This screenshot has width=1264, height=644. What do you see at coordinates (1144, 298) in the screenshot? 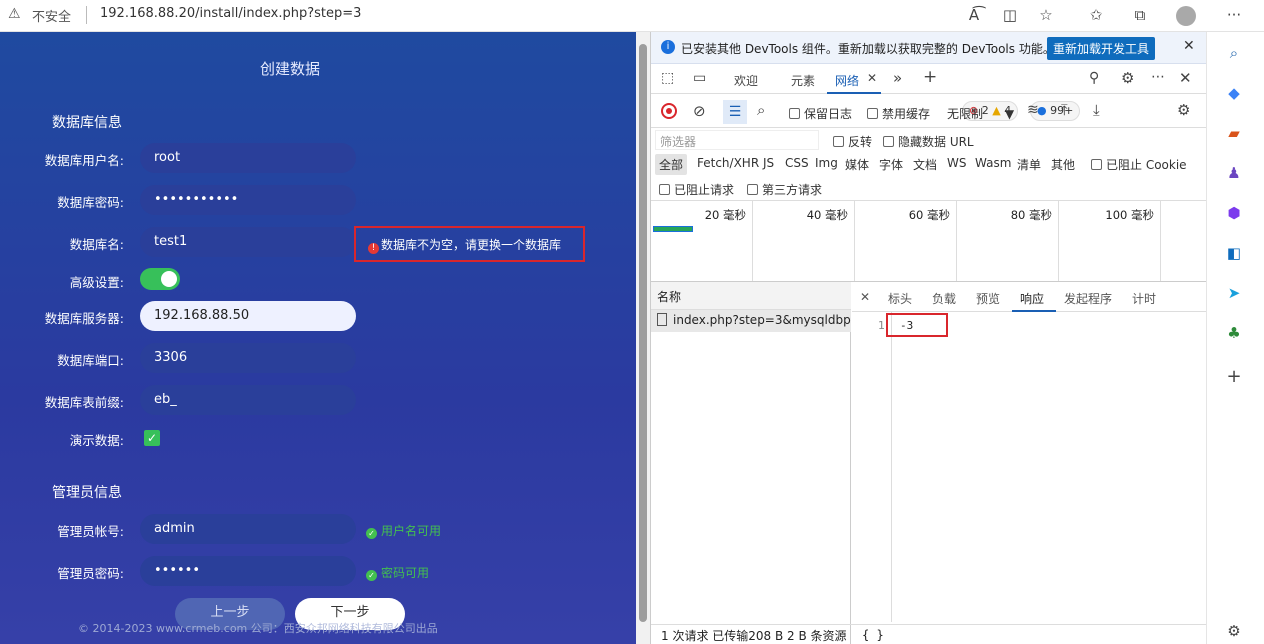
I see `tab-timing: 计时` at bounding box center [1144, 298].